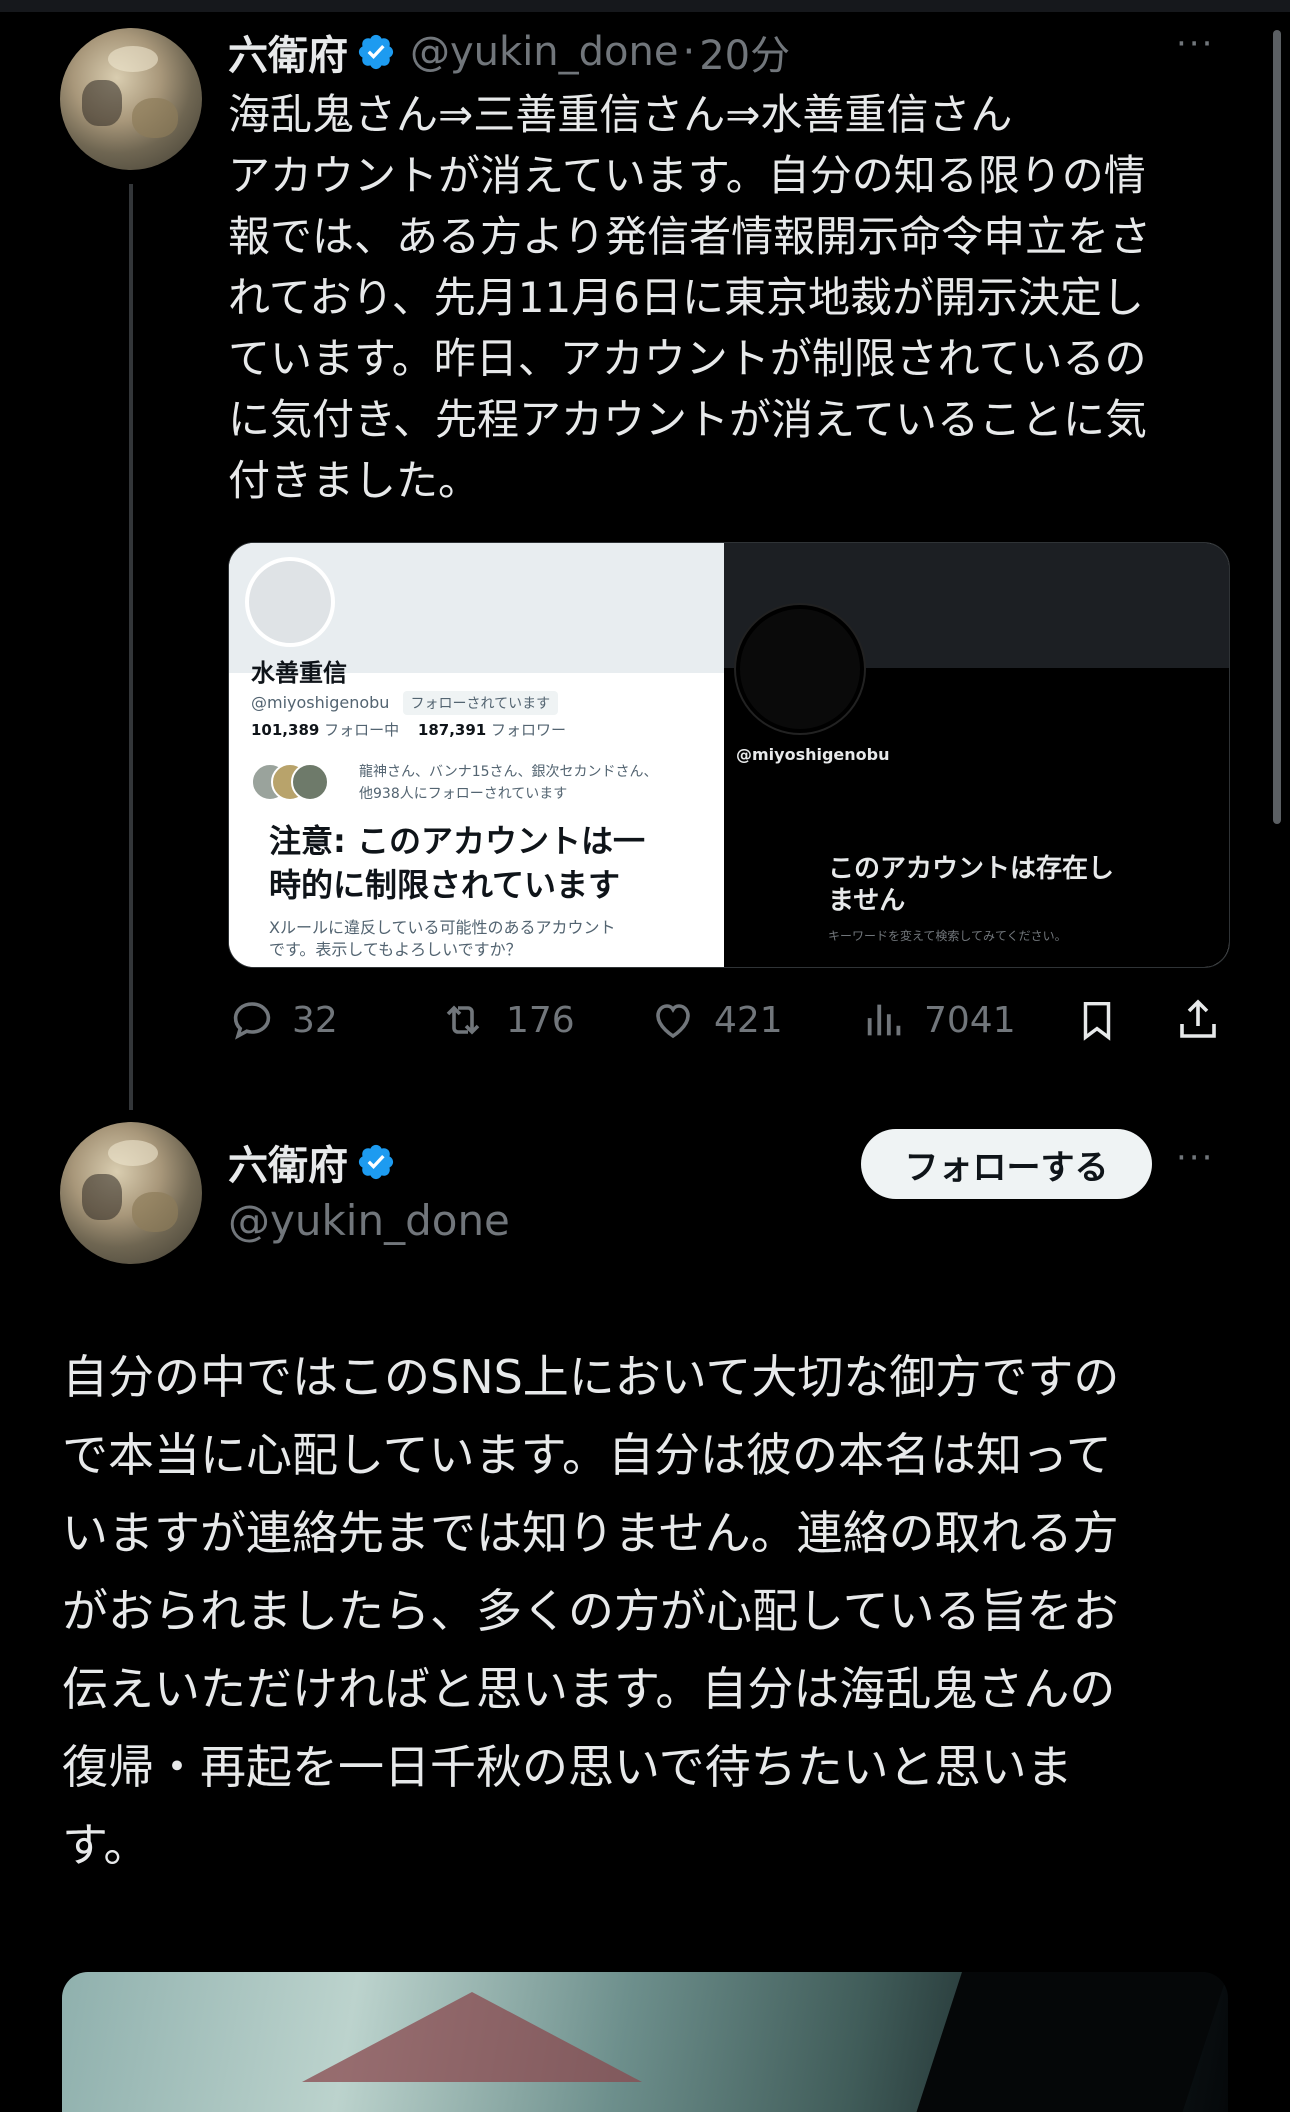 The height and width of the screenshot is (2112, 1290). What do you see at coordinates (687, 358) in the screenshot?
I see `text-line: ています。昨日、アカウントが制限されているの` at bounding box center [687, 358].